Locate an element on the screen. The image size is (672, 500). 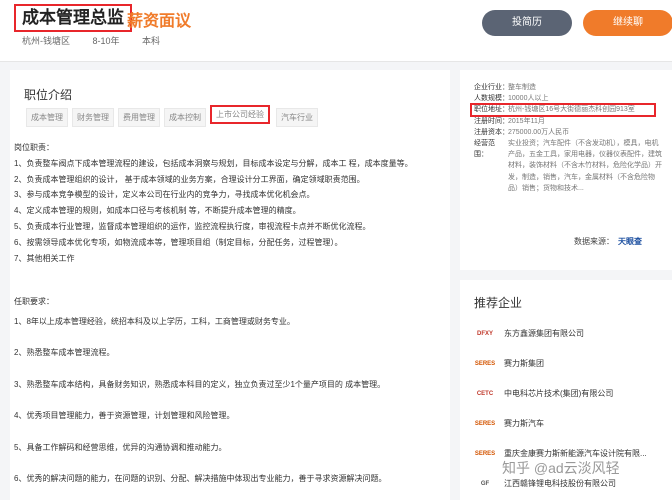
section-title: 职位介绍 is located at coordinates (48, 95).